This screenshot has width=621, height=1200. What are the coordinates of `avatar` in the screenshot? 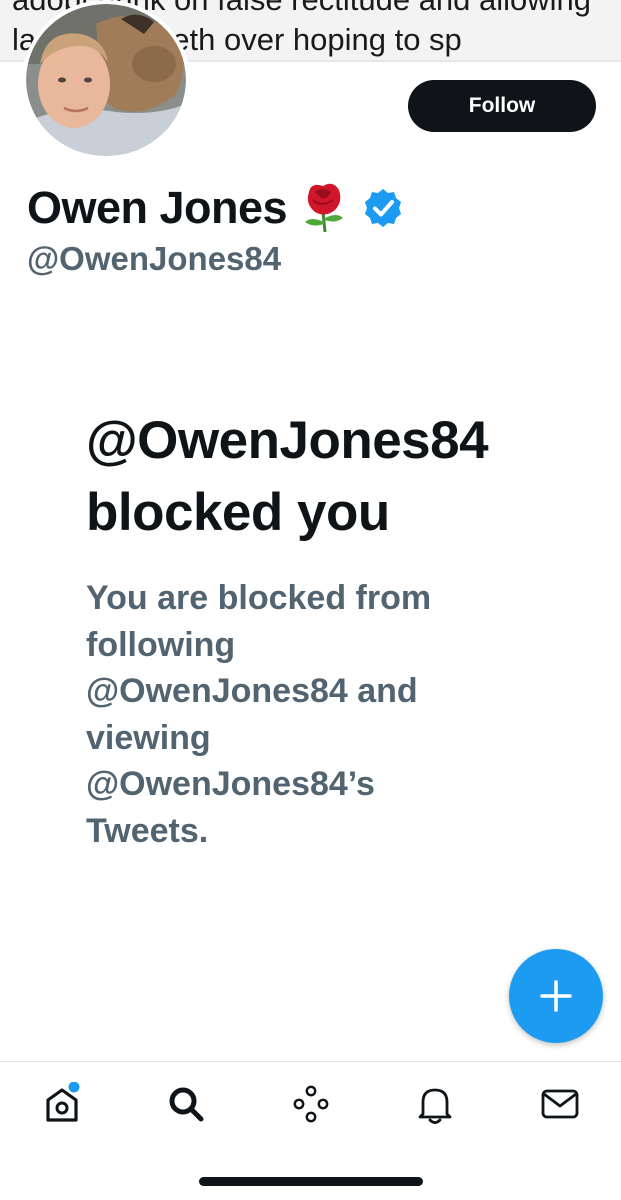 It's located at (106, 80).